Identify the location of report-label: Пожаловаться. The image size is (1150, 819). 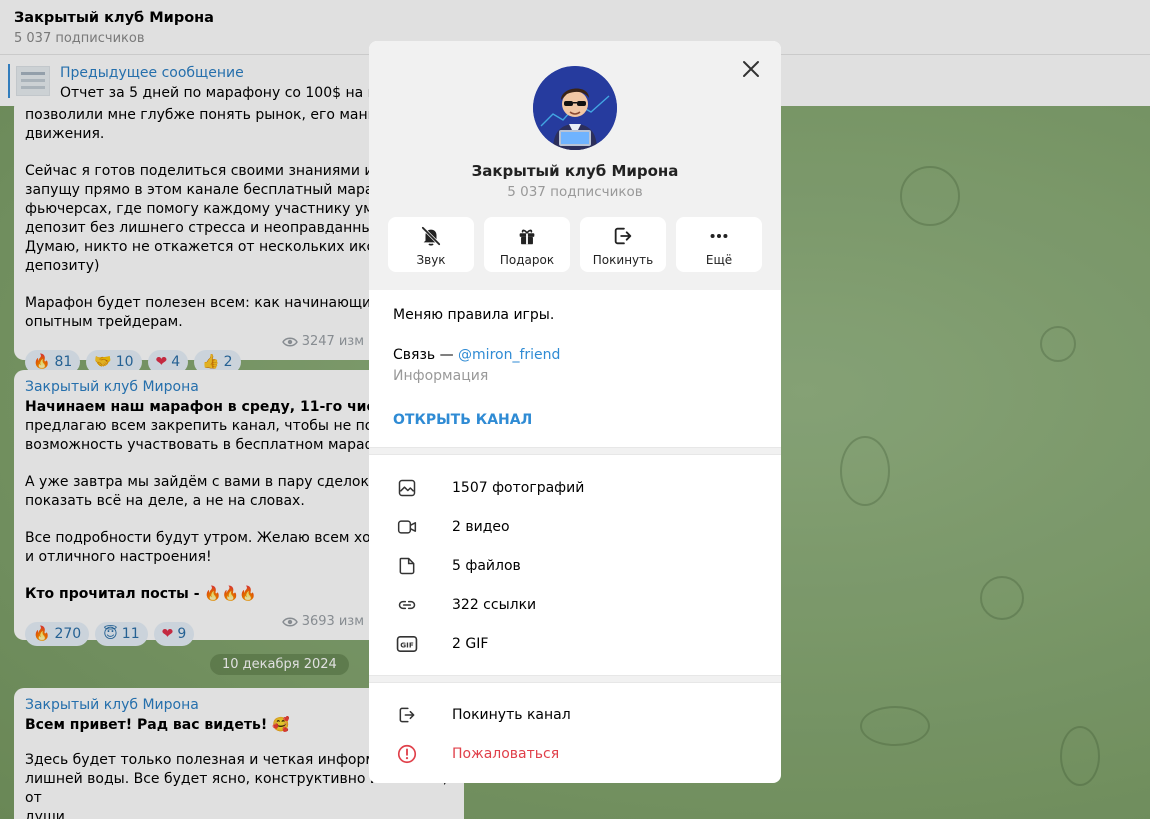
(506, 753).